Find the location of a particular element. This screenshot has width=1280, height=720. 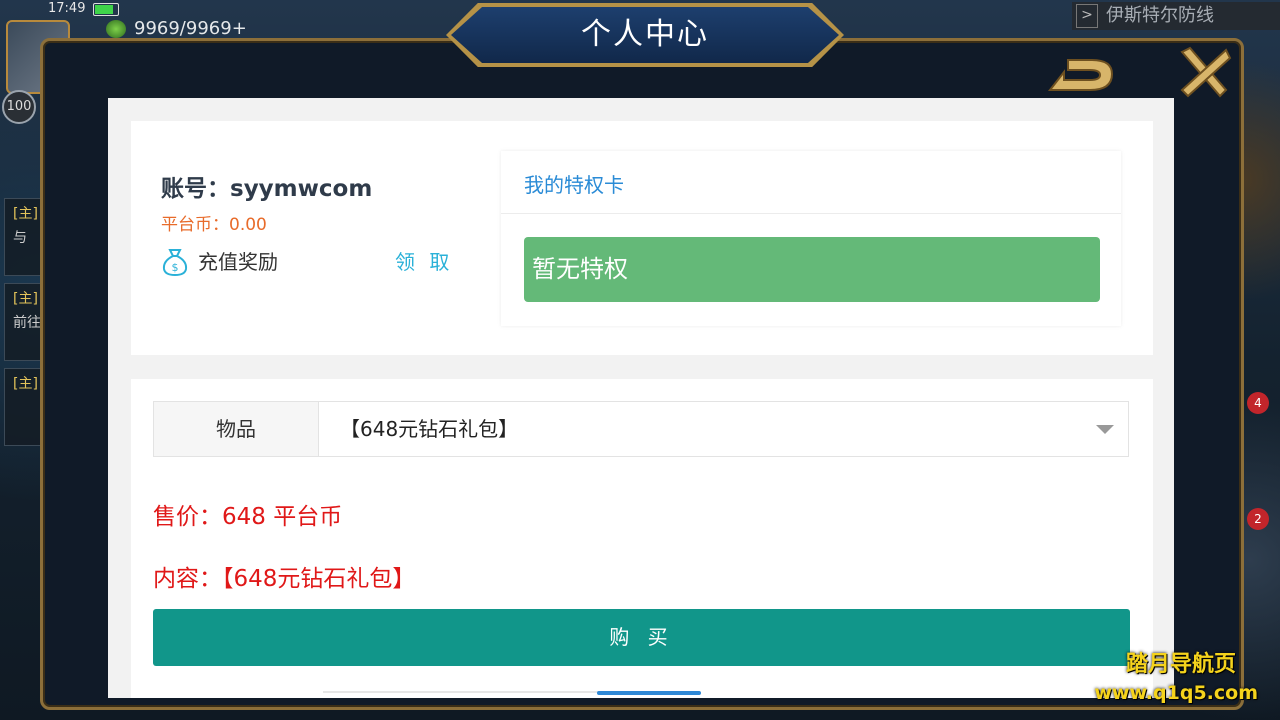

item-select-label: 物品 is located at coordinates (236, 429).